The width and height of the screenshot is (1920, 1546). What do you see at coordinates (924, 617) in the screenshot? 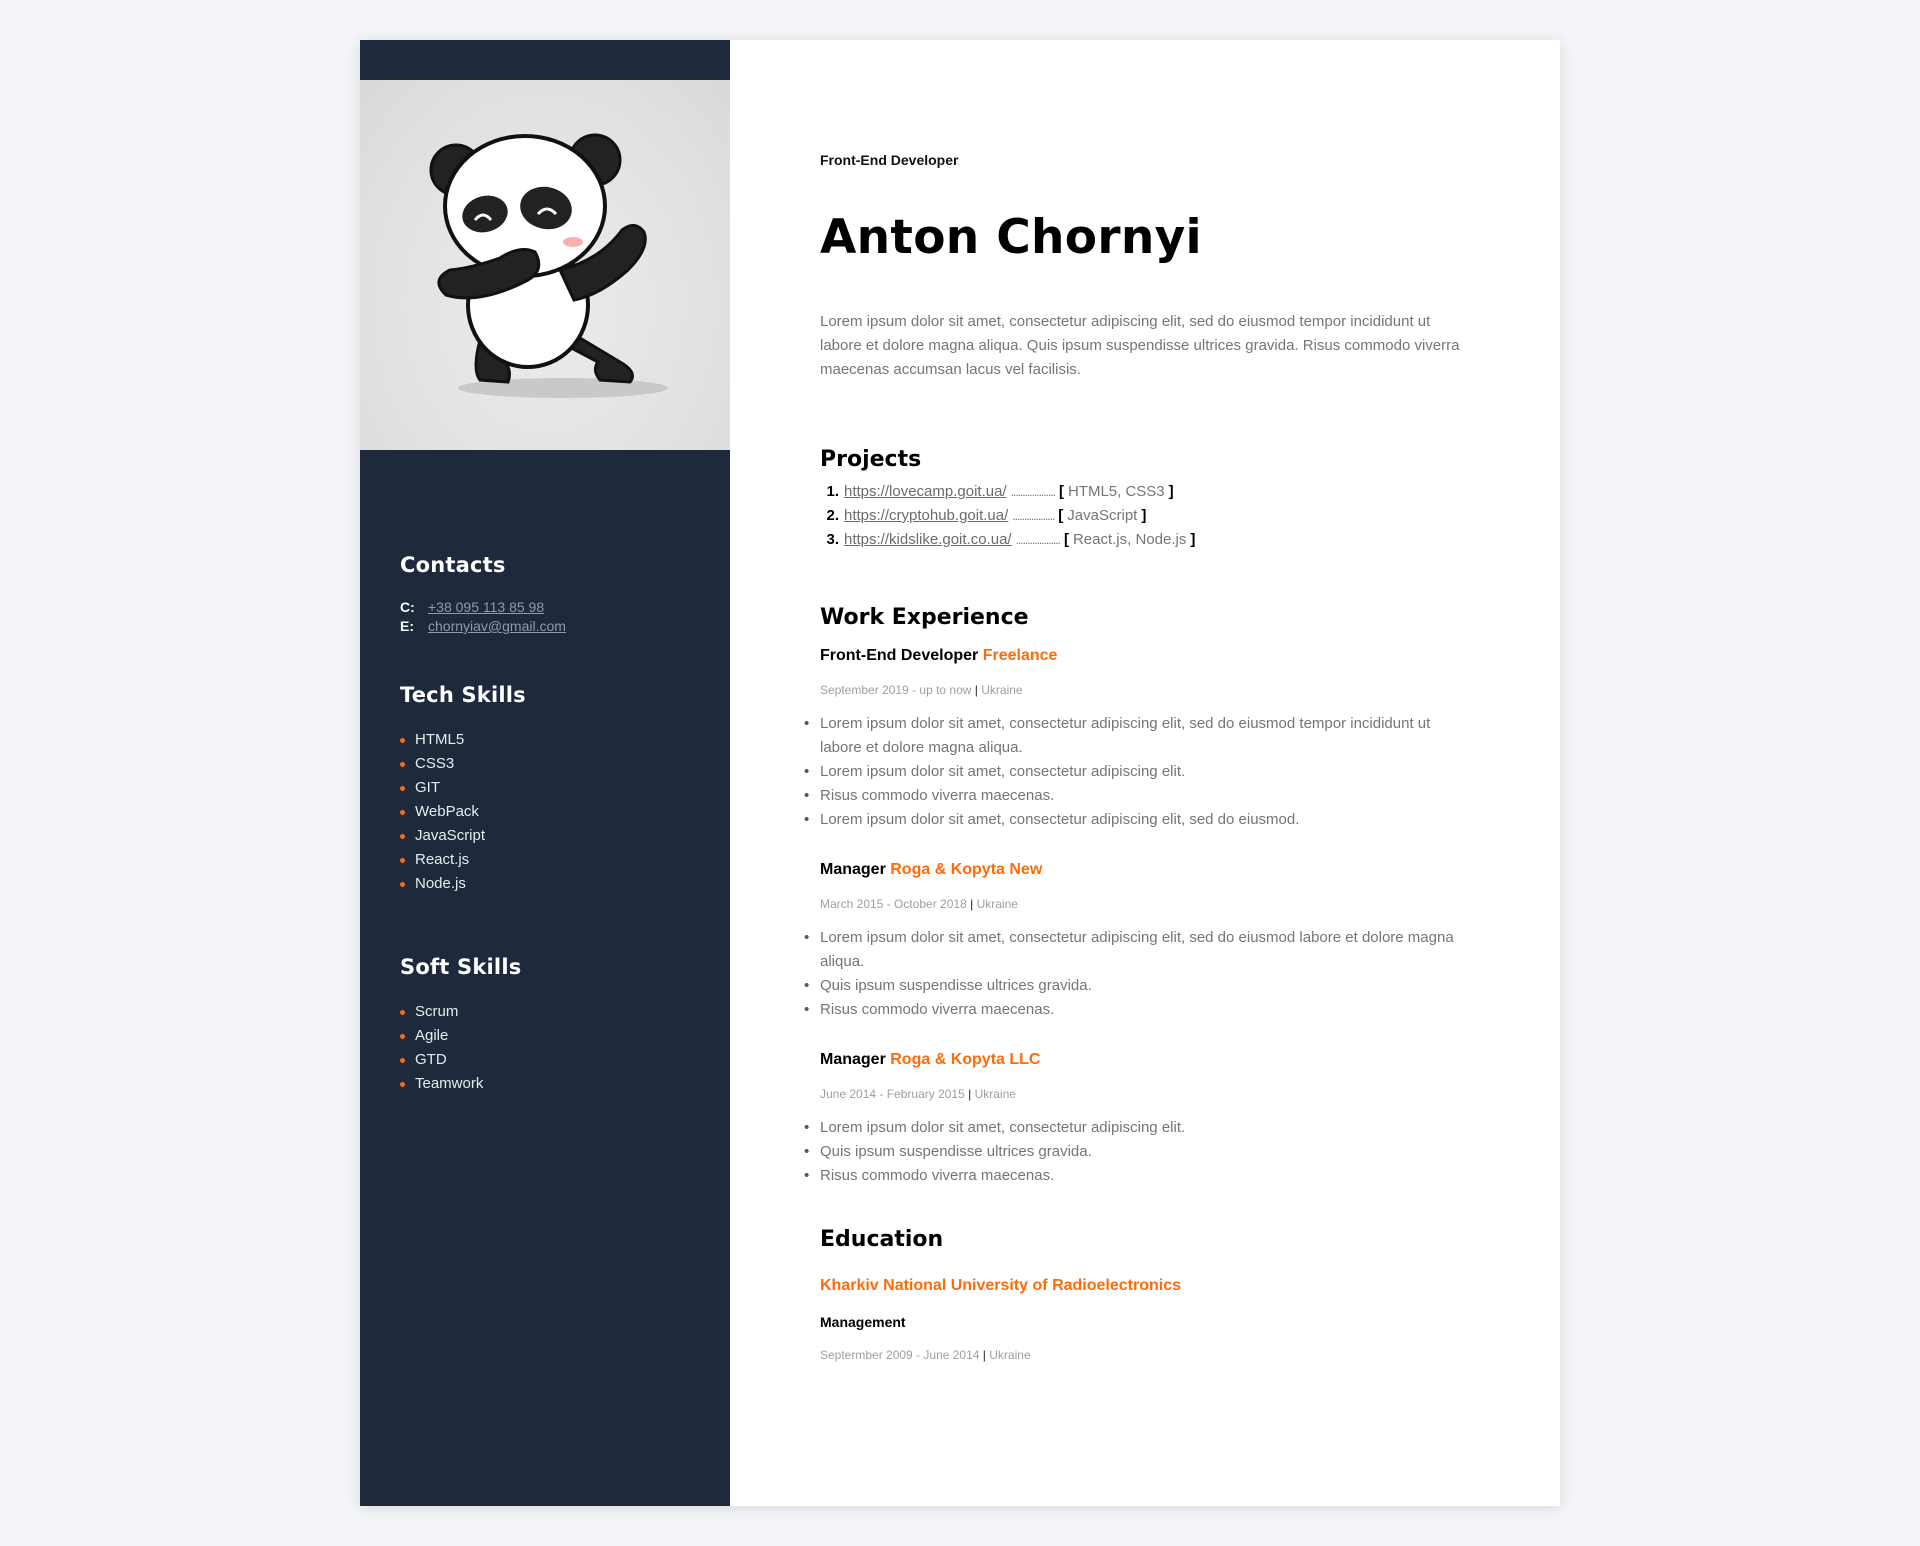
I see `work-experience-title: Work Experience` at bounding box center [924, 617].